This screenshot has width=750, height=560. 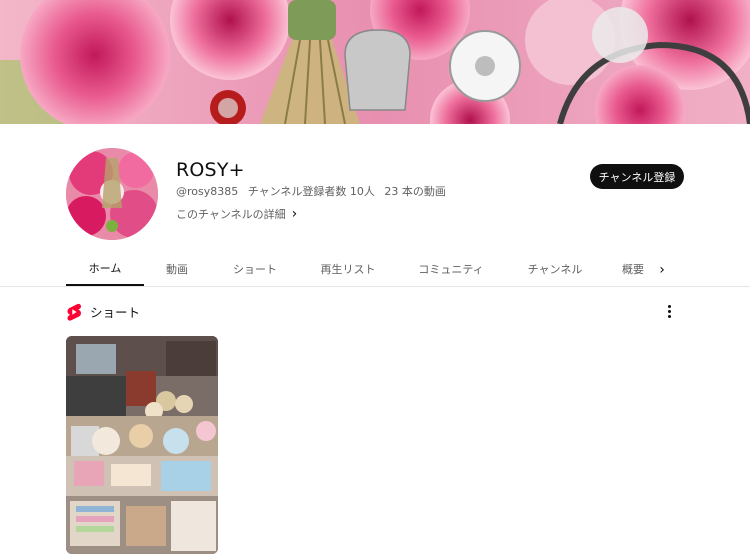 I want to click on tab-community: コミュニティ, so click(x=451, y=269).